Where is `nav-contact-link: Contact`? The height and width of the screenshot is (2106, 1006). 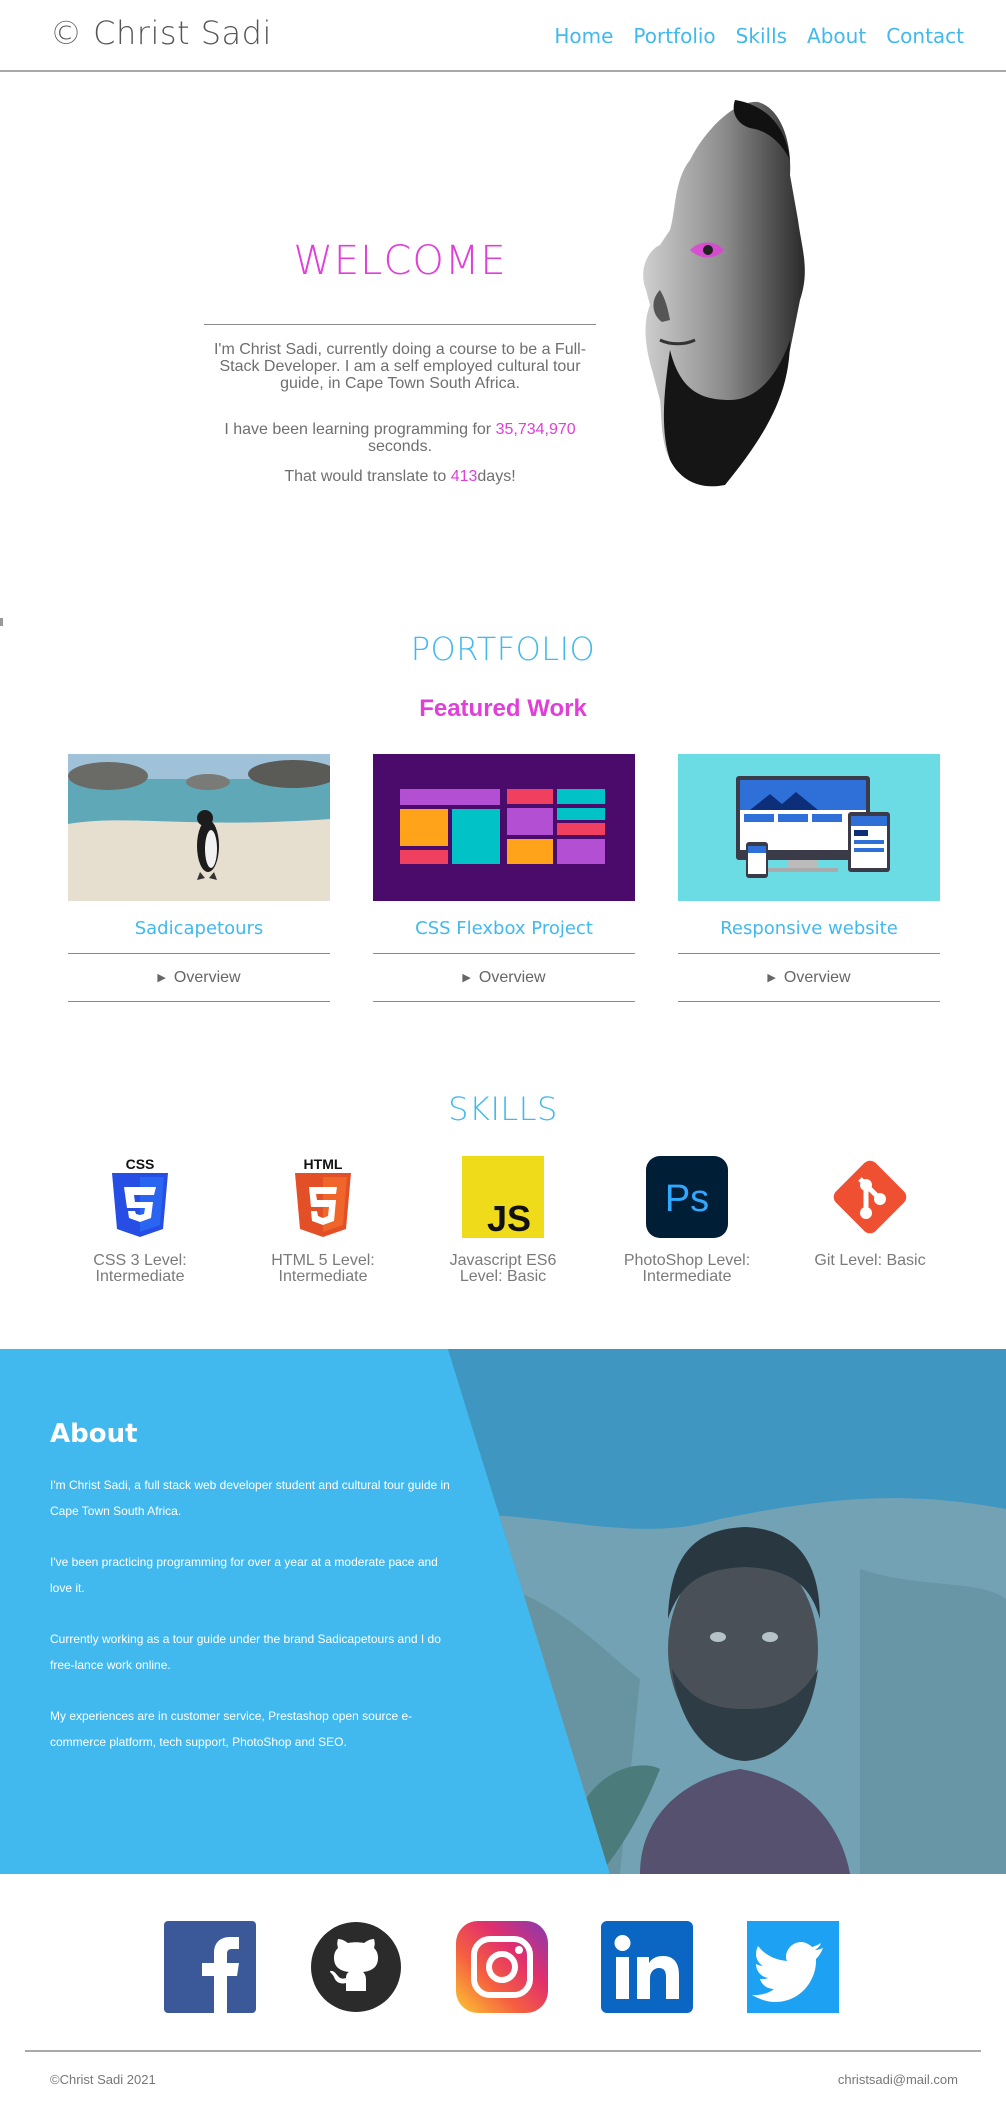 nav-contact-link: Contact is located at coordinates (925, 36).